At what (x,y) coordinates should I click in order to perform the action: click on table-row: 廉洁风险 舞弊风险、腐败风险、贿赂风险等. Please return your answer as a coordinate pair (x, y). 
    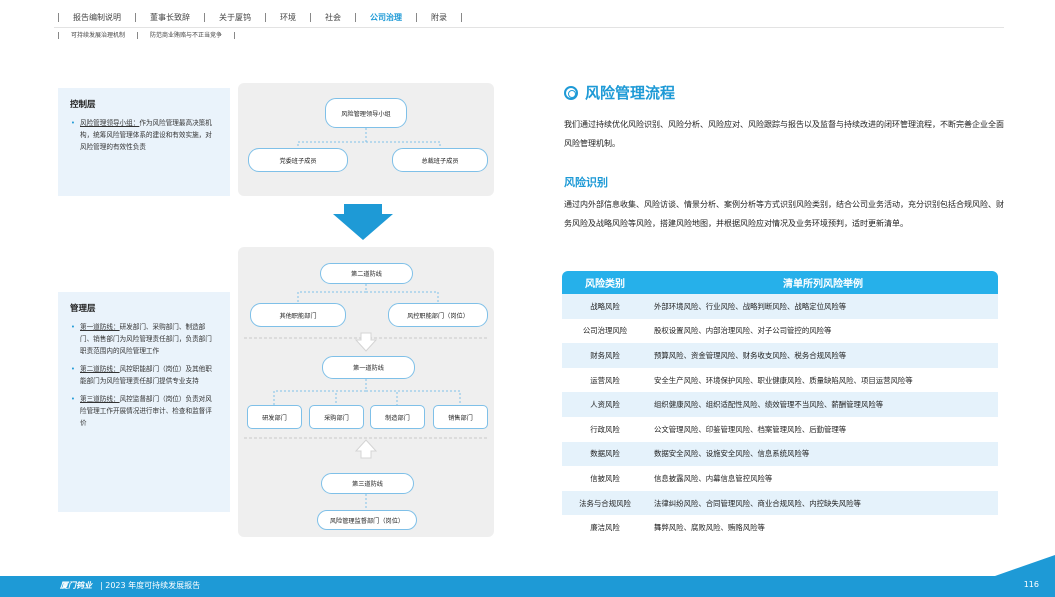
    Looking at the image, I should click on (677, 528).